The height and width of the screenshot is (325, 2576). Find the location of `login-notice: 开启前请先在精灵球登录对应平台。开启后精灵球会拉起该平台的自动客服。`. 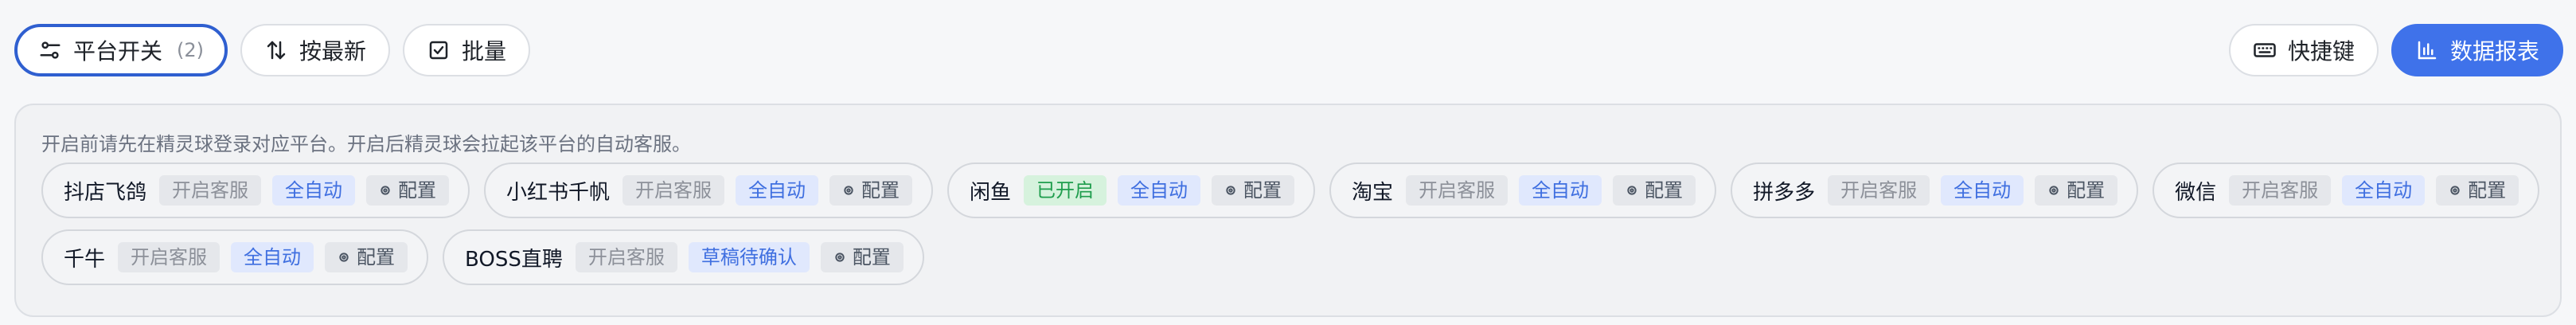

login-notice: 开启前请先在精灵球登录对应平台。开启后精灵球会拉起该平台的自动客服。 is located at coordinates (366, 144).